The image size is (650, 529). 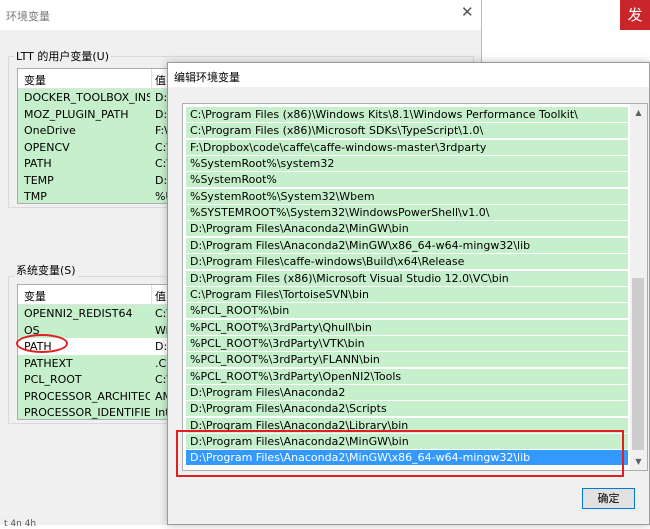 I want to click on variable-name: TMP, so click(x=35, y=196).